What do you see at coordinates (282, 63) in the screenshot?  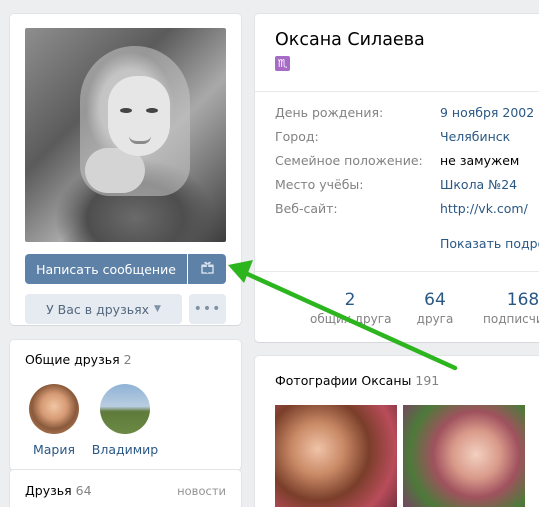 I see `zodiac-icon: ♏` at bounding box center [282, 63].